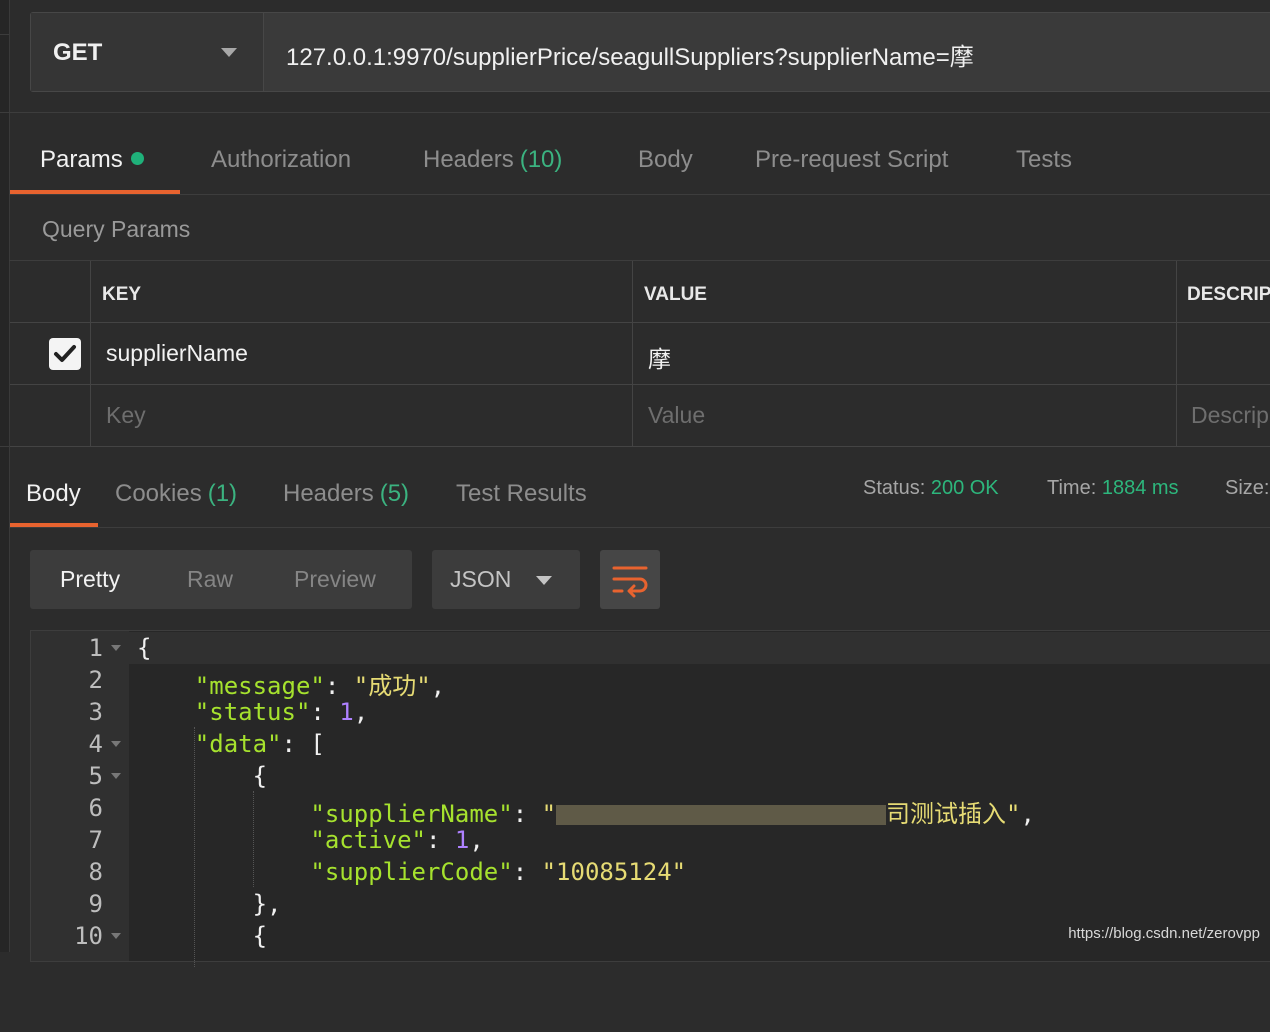 The height and width of the screenshot is (1032, 1270). I want to click on param-enabled-checkbox, so click(65, 354).